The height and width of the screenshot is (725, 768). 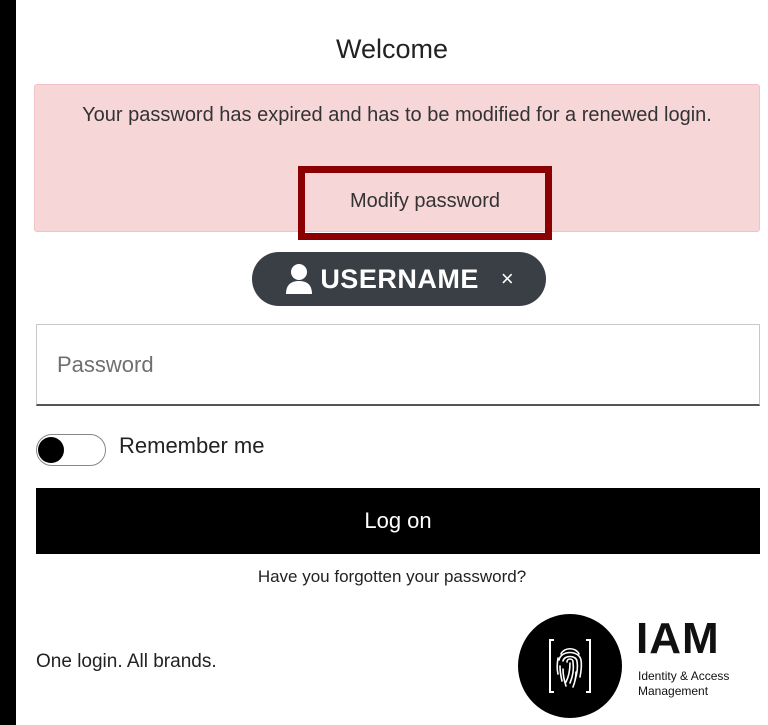 I want to click on username-chip: USERNAME ×, so click(x=399, y=279).